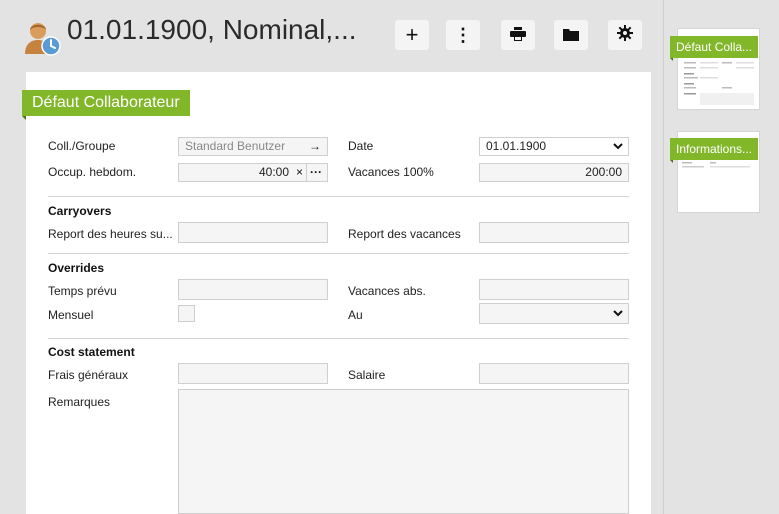 Image resolution: width=779 pixels, height=514 pixels. Describe the element at coordinates (516, 146) in the screenshot. I see `date-value: 01.01.1900` at that location.